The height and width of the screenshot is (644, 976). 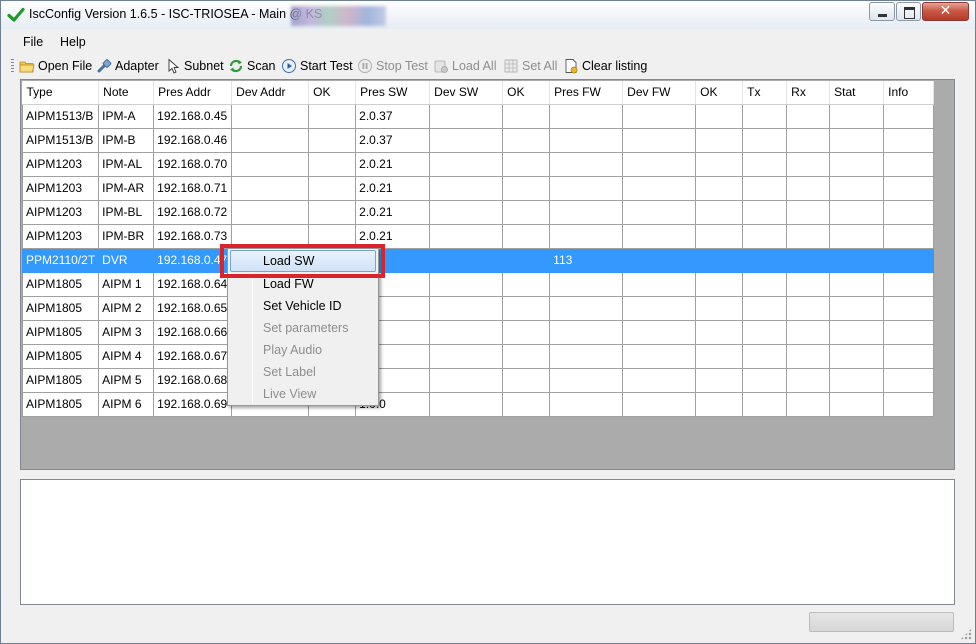 What do you see at coordinates (252, 66) in the screenshot?
I see `scan-button: Scan` at bounding box center [252, 66].